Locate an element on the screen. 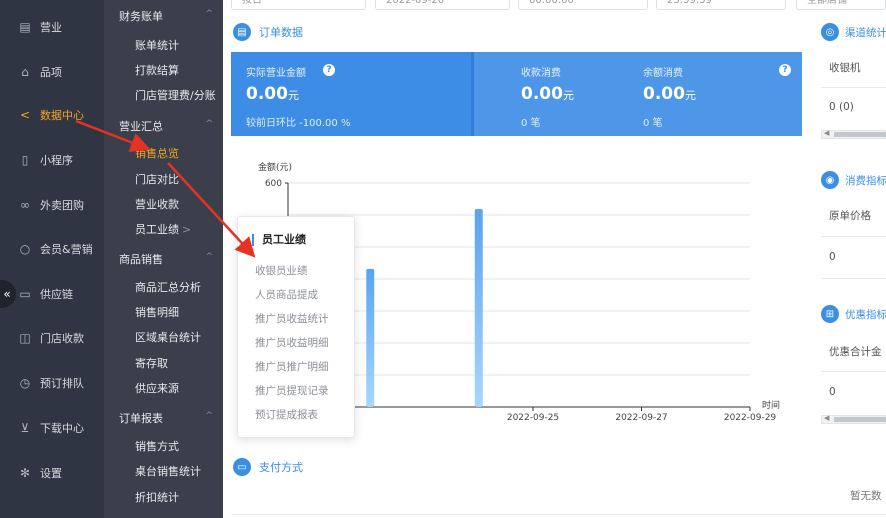  subnav-item-sales-overview: 销售总览 is located at coordinates (157, 153).